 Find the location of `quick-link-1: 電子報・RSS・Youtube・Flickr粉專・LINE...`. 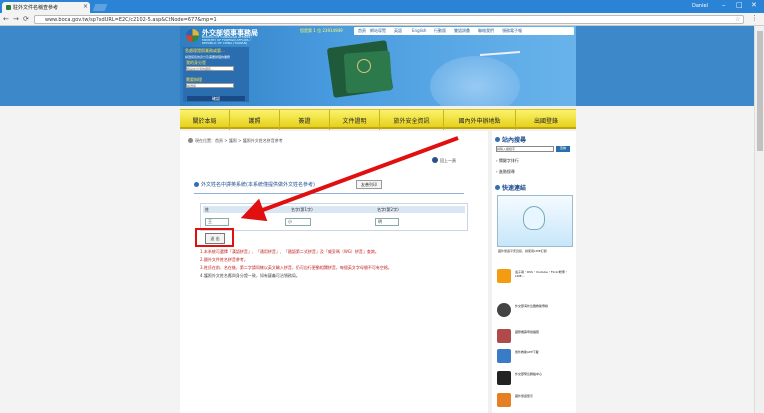

quick-link-1: 電子報・RSS・Youtube・Flickr粉專・LINE... is located at coordinates (536, 276).